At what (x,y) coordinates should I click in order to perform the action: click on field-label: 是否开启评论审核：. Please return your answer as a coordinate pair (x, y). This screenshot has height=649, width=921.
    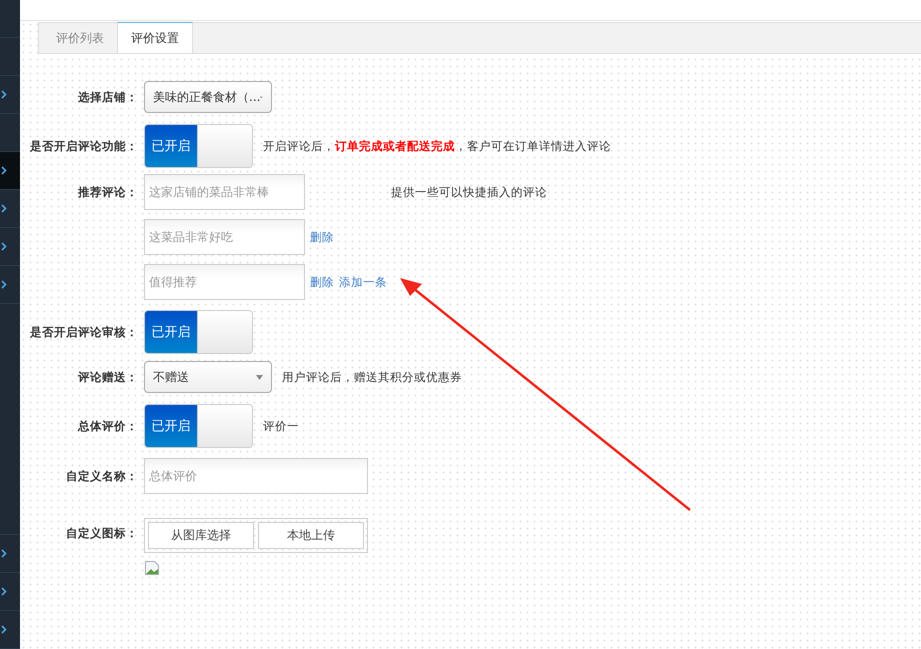
    Looking at the image, I should click on (84, 332).